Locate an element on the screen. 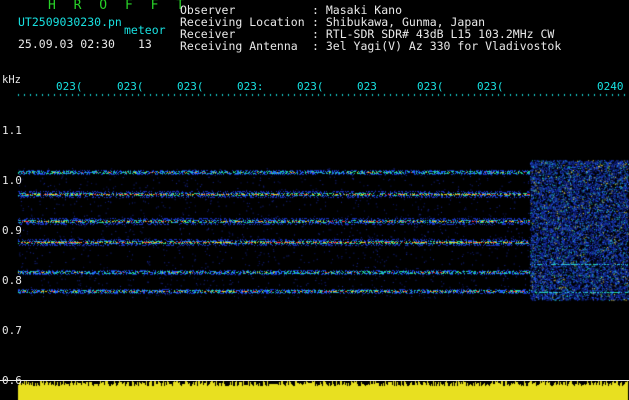 This screenshot has height=400, width=629. time-tick: 023: is located at coordinates (250, 86).